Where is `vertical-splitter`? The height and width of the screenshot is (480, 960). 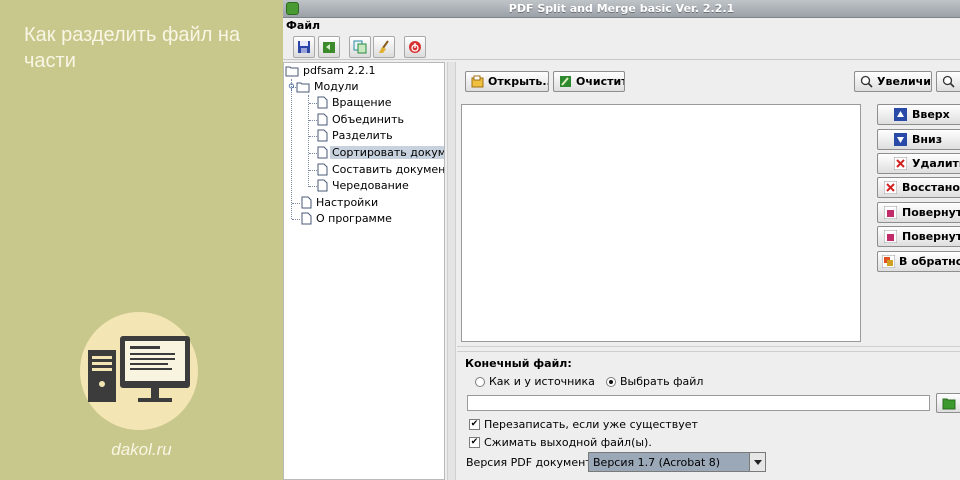 vertical-splitter is located at coordinates (451, 271).